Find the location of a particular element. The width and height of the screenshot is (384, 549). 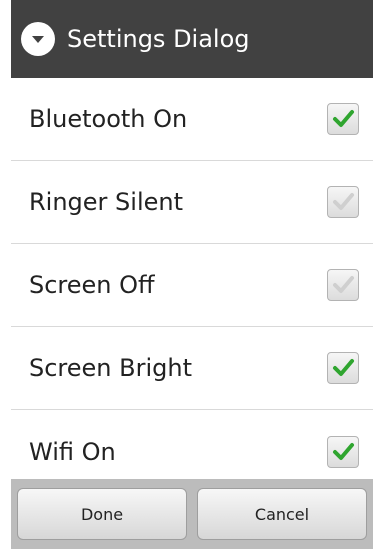

setting-row-bluetooth: Bluetooth On is located at coordinates (192, 119).